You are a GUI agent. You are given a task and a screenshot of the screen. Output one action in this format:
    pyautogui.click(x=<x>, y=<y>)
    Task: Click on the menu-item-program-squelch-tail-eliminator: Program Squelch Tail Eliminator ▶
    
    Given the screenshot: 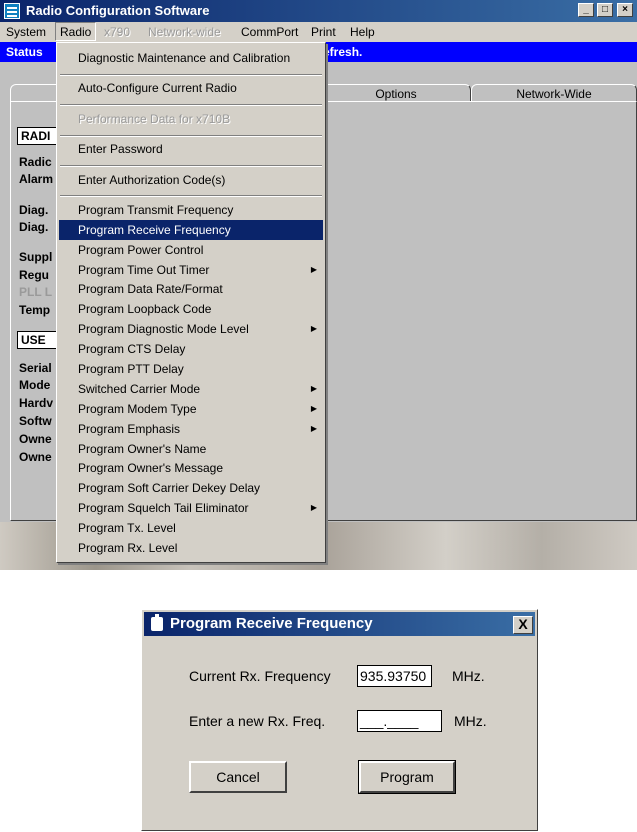 What is the action you would take?
    pyautogui.click(x=191, y=508)
    